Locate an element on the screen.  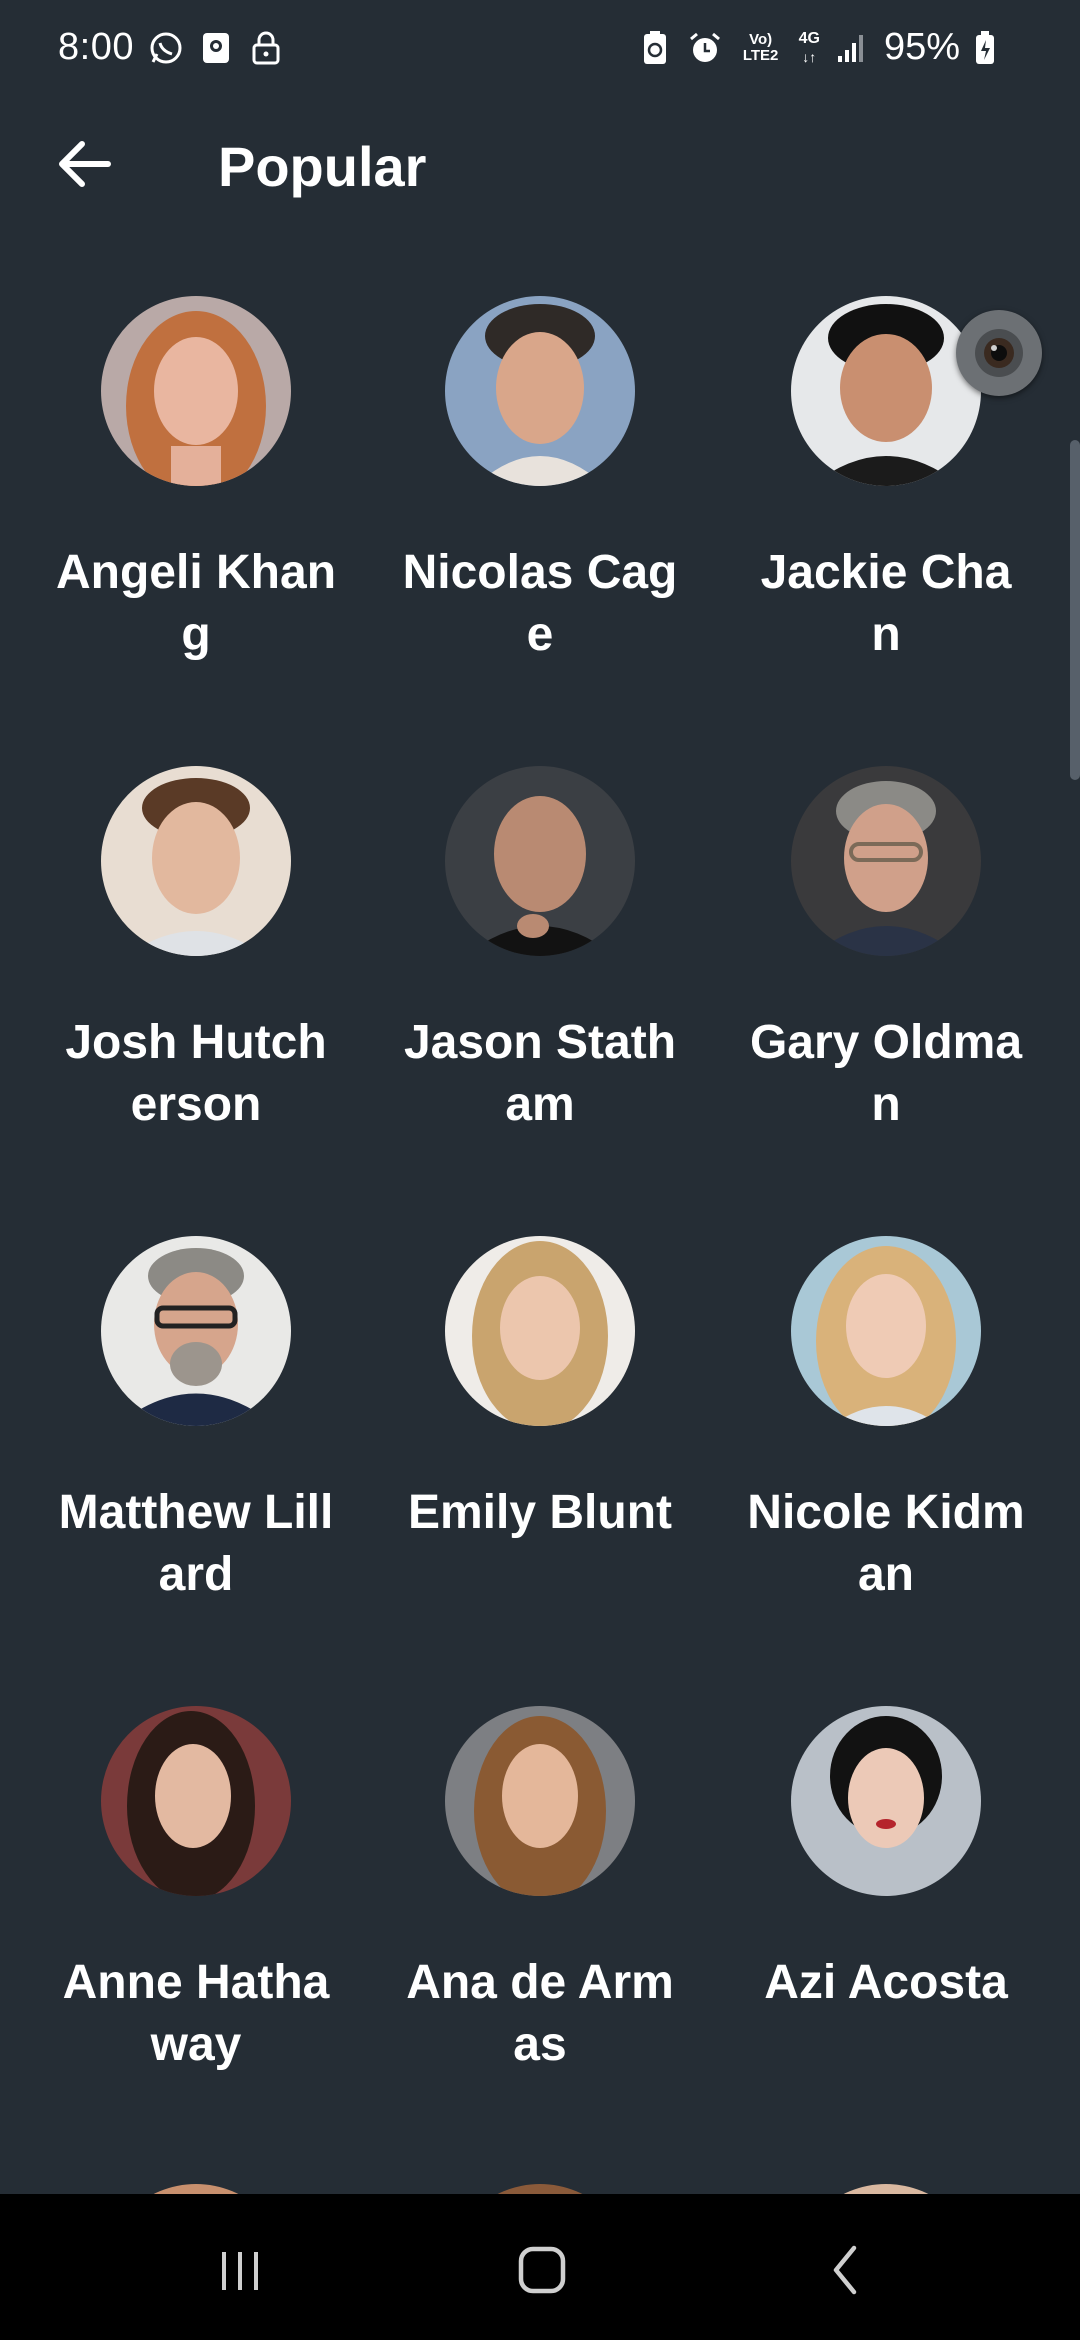
person-card: Azi Acosta is located at coordinates (886, 1860).